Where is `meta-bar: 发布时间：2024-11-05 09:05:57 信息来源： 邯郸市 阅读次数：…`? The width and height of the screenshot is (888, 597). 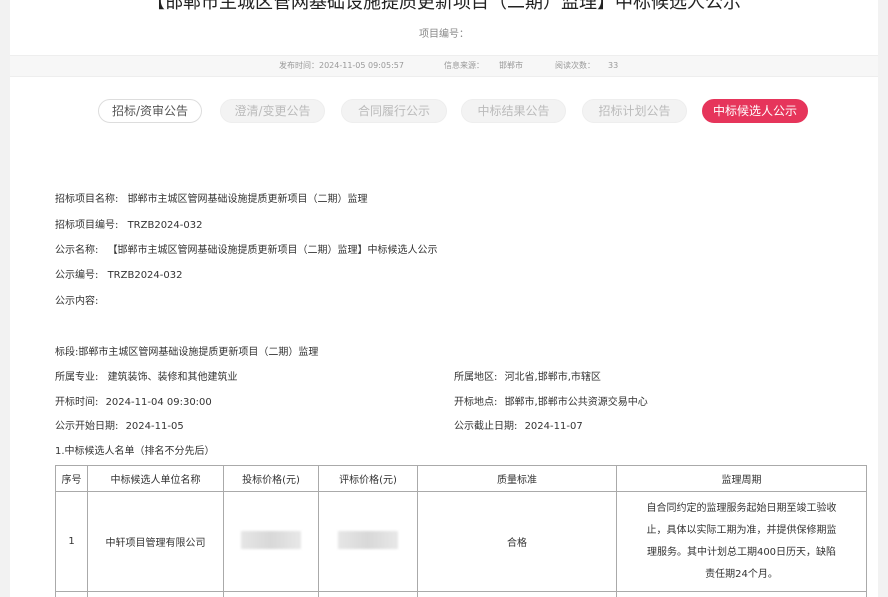 meta-bar: 发布时间：2024-11-05 09:05:57 信息来源： 邯郸市 阅读次数：… is located at coordinates (444, 66).